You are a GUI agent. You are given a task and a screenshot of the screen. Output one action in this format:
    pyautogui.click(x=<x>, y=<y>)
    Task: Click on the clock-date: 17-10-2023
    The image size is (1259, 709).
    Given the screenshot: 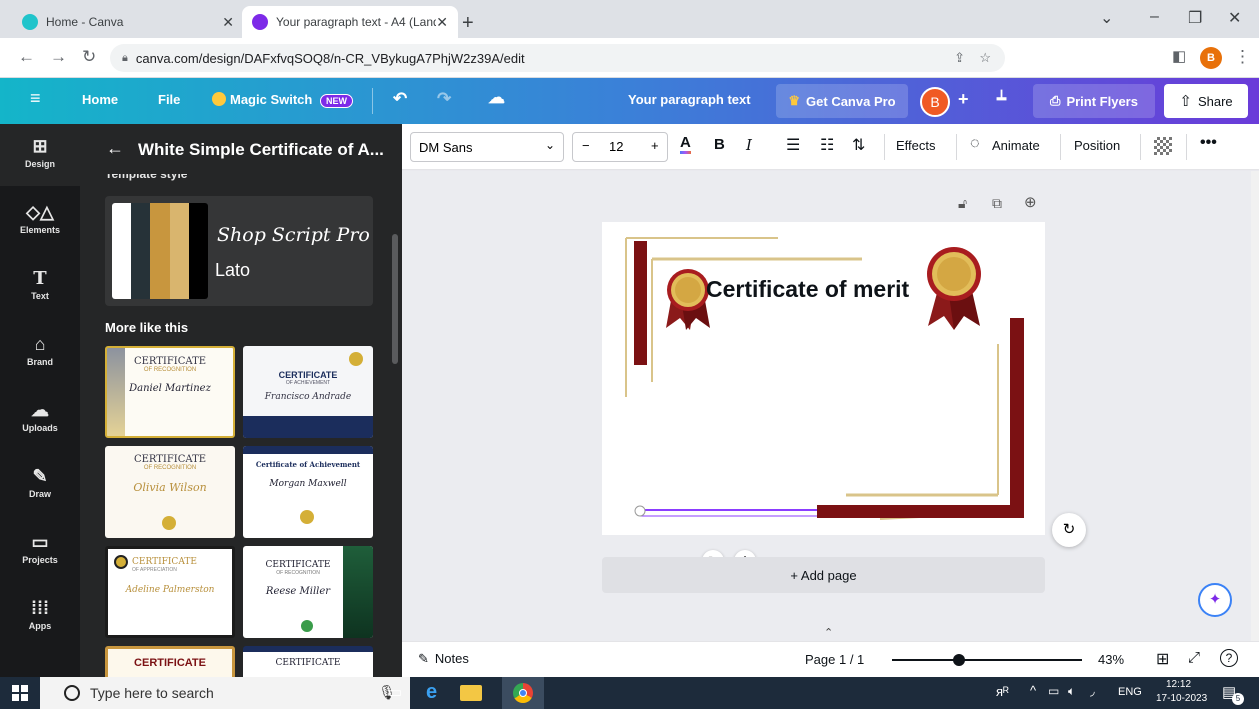 What is the action you would take?
    pyautogui.click(x=1181, y=698)
    